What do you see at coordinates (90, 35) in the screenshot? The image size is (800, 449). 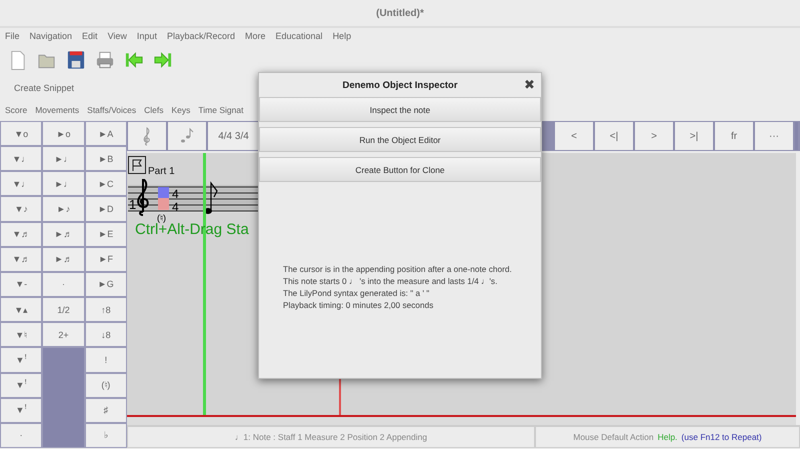 I see `menu-item: Edit` at bounding box center [90, 35].